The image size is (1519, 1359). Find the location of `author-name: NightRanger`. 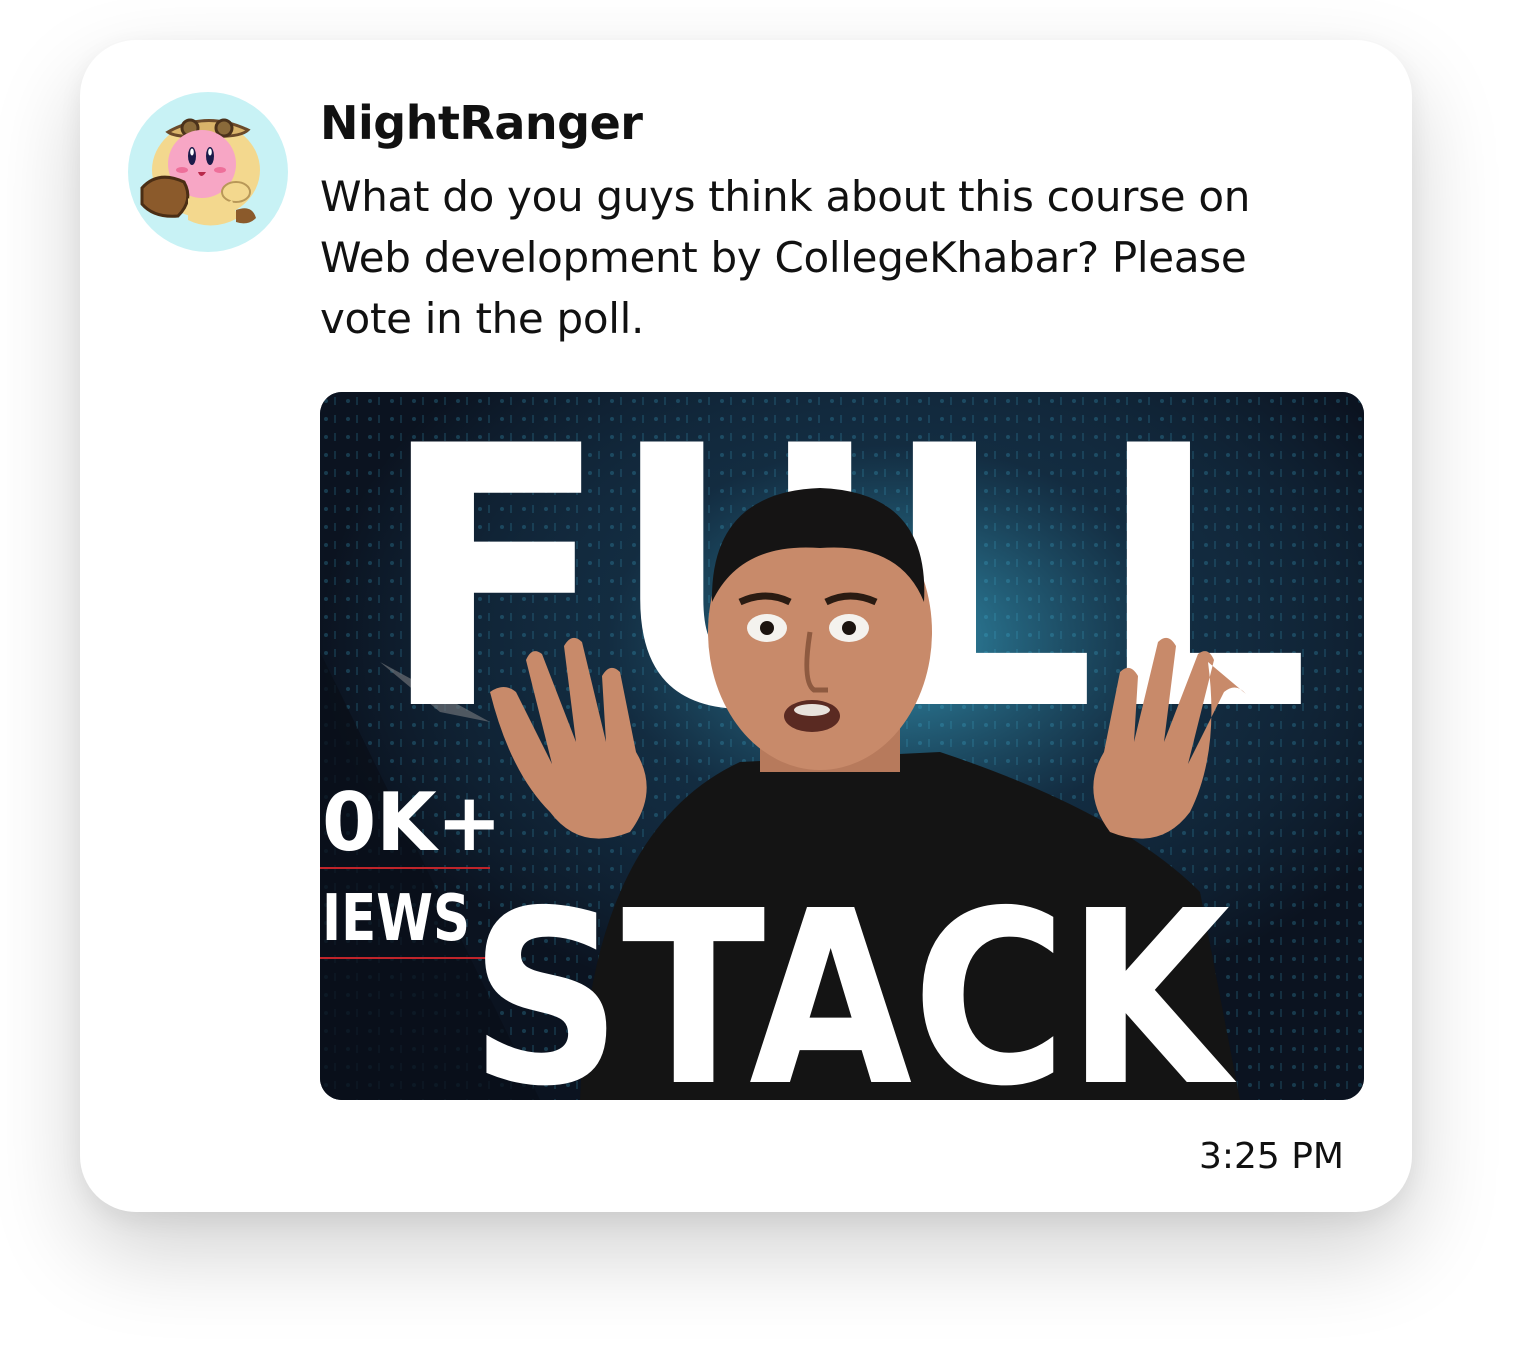

author-name: NightRanger is located at coordinates (481, 123).